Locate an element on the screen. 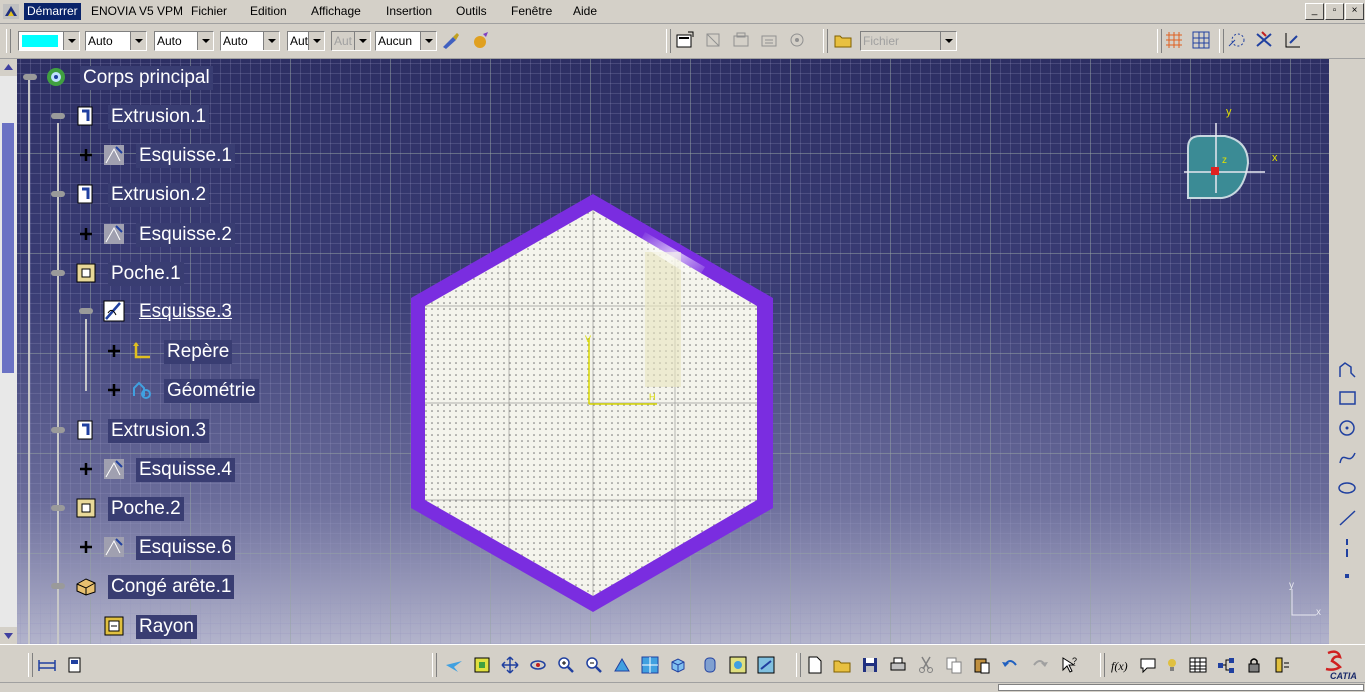 Image resolution: width=1365 pixels, height=692 pixels. formula-icon: f(x) is located at coordinates (1120, 665).